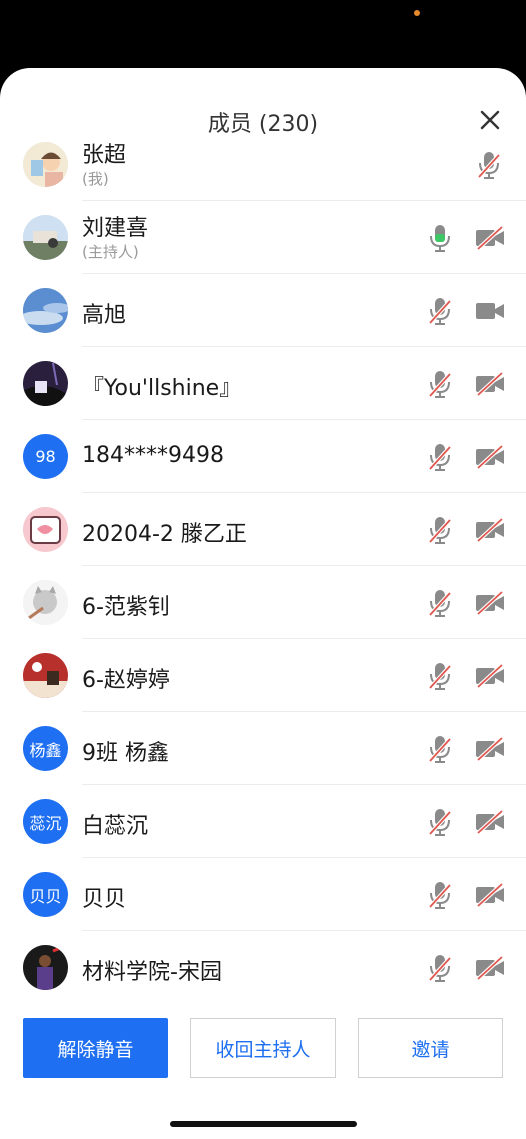  What do you see at coordinates (45, 894) in the screenshot?
I see `avatar: 贝贝` at bounding box center [45, 894].